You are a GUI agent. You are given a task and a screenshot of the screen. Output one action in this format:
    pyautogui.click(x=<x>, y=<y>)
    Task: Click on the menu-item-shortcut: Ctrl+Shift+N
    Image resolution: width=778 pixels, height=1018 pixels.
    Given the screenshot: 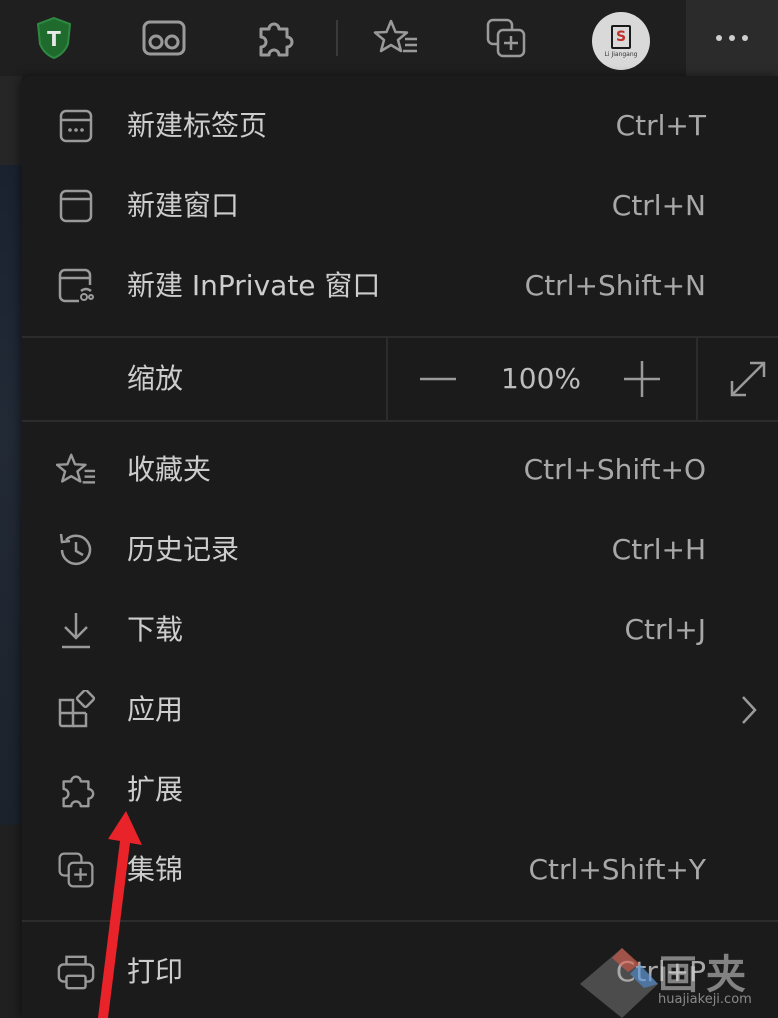 What is the action you would take?
    pyautogui.click(x=615, y=285)
    